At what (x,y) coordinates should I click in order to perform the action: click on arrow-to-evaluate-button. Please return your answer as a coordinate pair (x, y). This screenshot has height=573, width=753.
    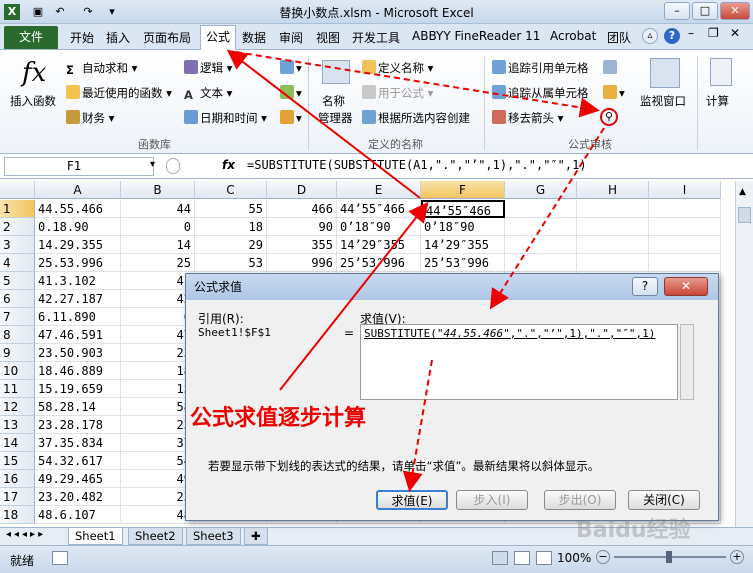
    Looking at the image, I should click on (417, 425).